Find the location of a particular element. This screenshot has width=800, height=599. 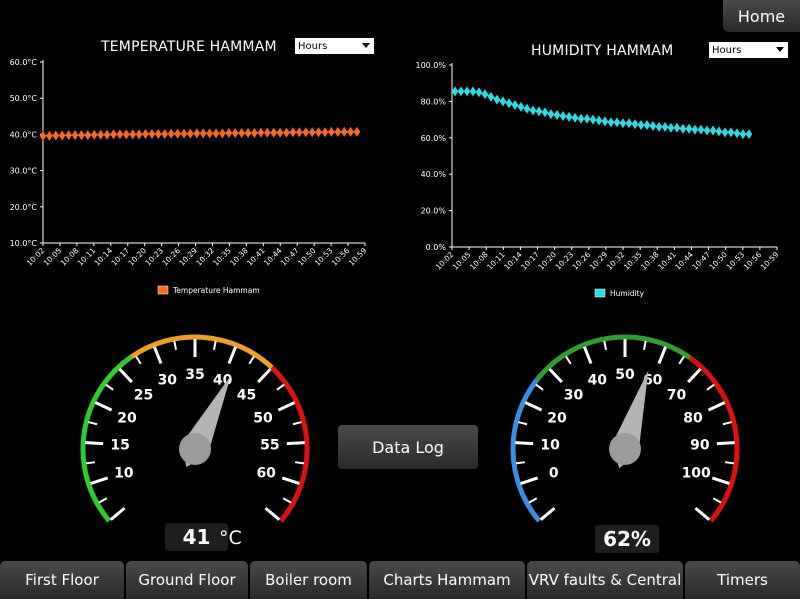

x-tick-label: 10:14 is located at coordinates (104, 257).